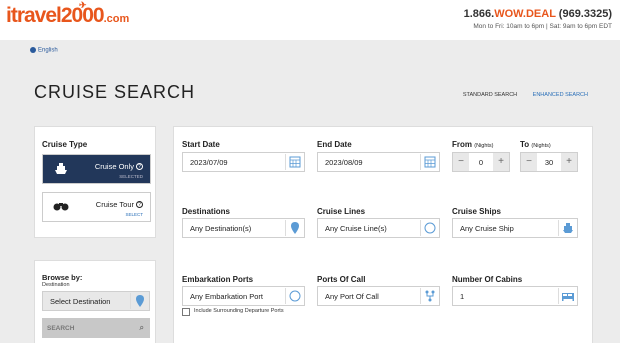 The height and width of the screenshot is (343, 620). What do you see at coordinates (243, 162) in the screenshot?
I see `start-date-input: 2023/07/09` at bounding box center [243, 162].